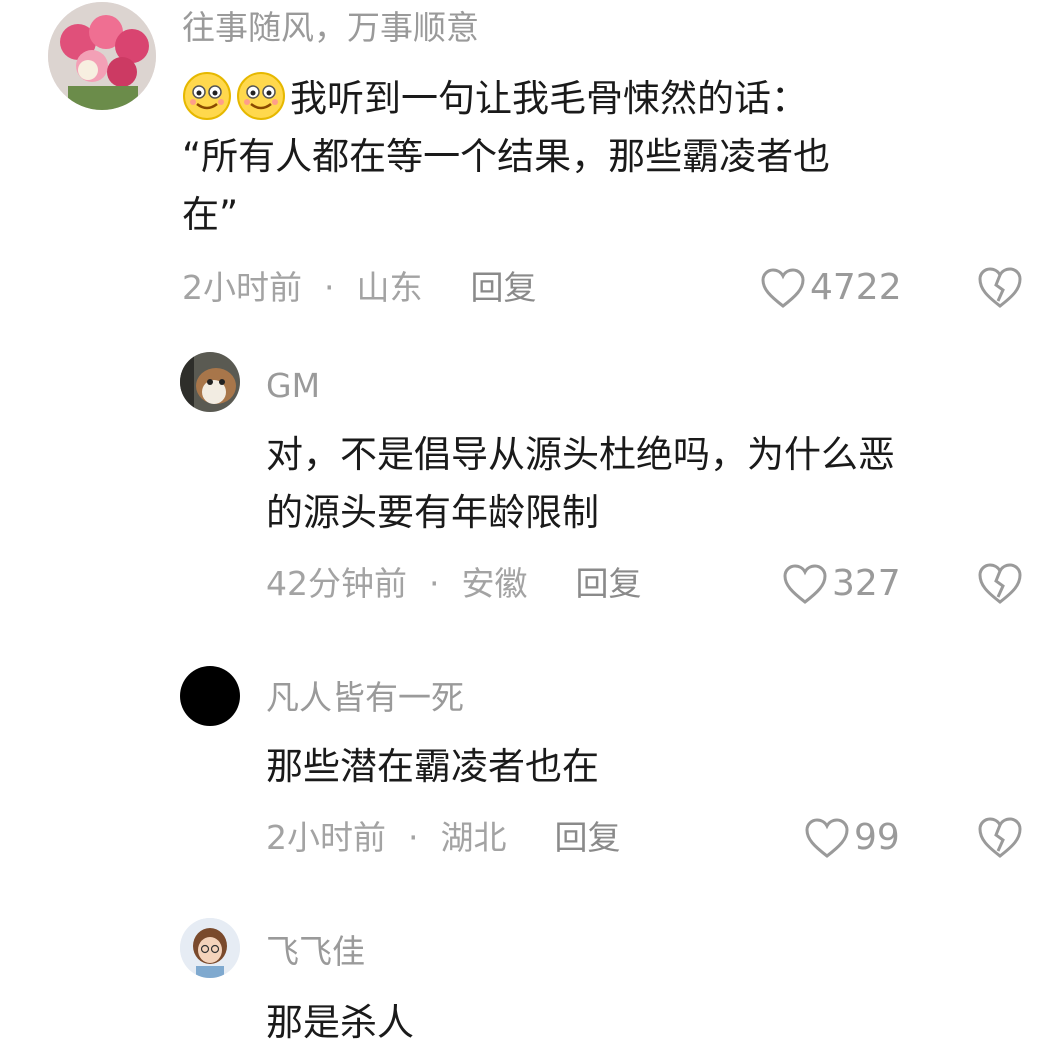 This screenshot has height=1058, width=1052. I want to click on comment-meta: 42分钟前 · 安徽 回复, so click(454, 584).